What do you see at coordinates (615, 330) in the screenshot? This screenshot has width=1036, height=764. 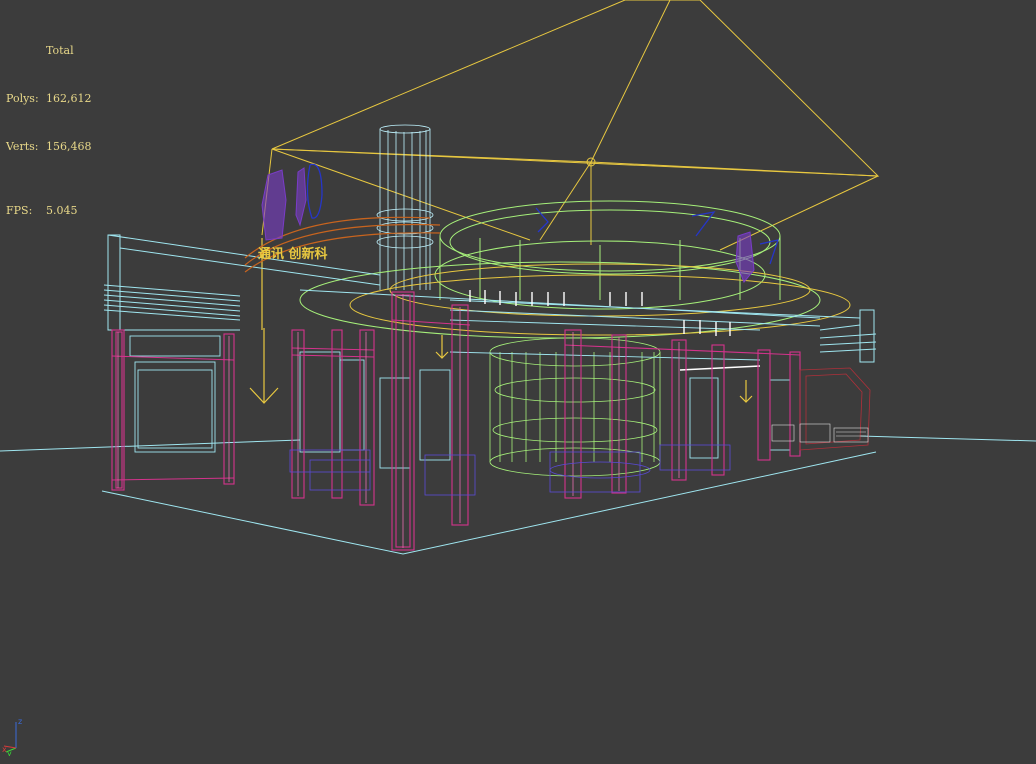 I see `lamp-strips` at bounding box center [615, 330].